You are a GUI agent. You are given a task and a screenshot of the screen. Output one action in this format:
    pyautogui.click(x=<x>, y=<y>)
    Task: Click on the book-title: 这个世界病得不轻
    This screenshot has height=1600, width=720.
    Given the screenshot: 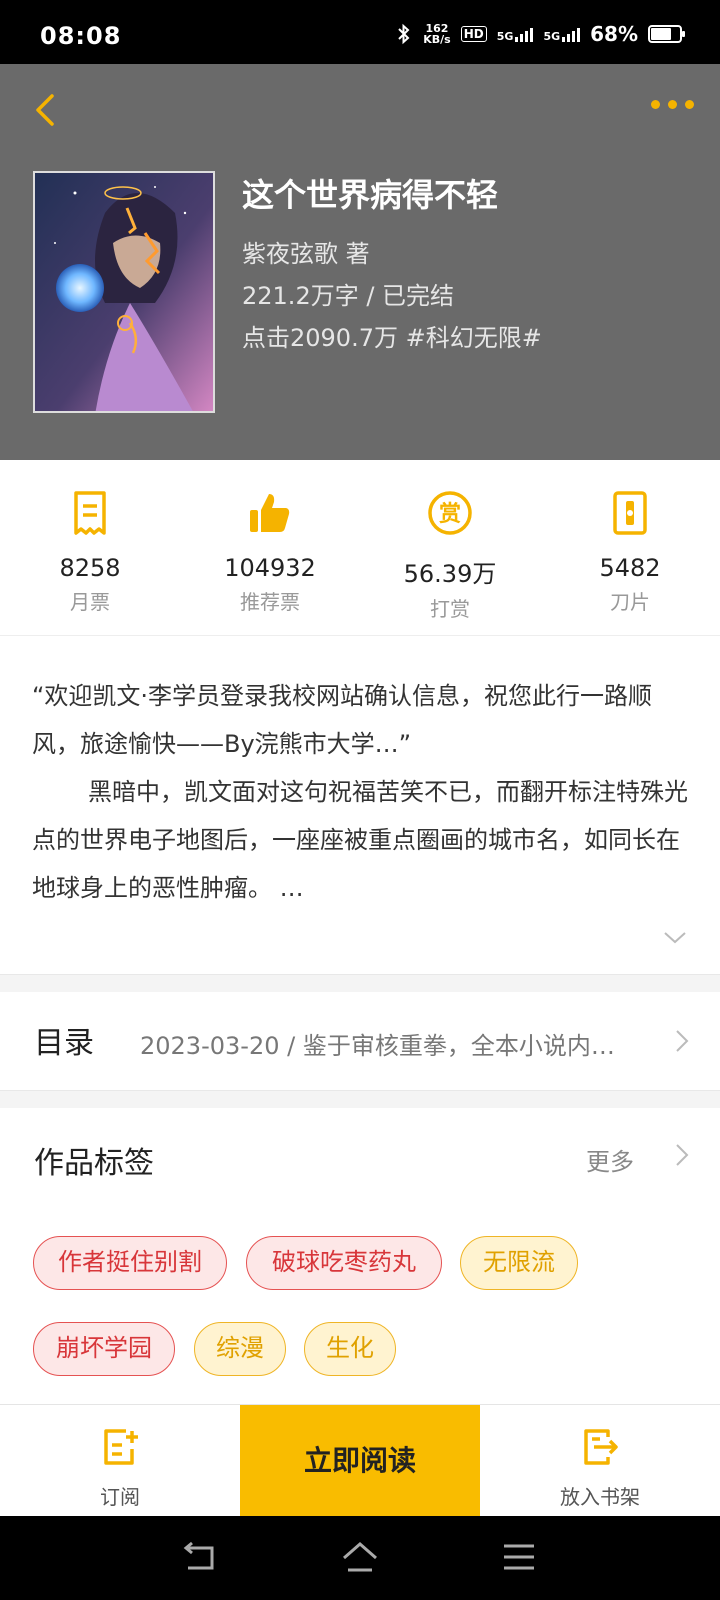 What is the action you would take?
    pyautogui.click(x=370, y=195)
    